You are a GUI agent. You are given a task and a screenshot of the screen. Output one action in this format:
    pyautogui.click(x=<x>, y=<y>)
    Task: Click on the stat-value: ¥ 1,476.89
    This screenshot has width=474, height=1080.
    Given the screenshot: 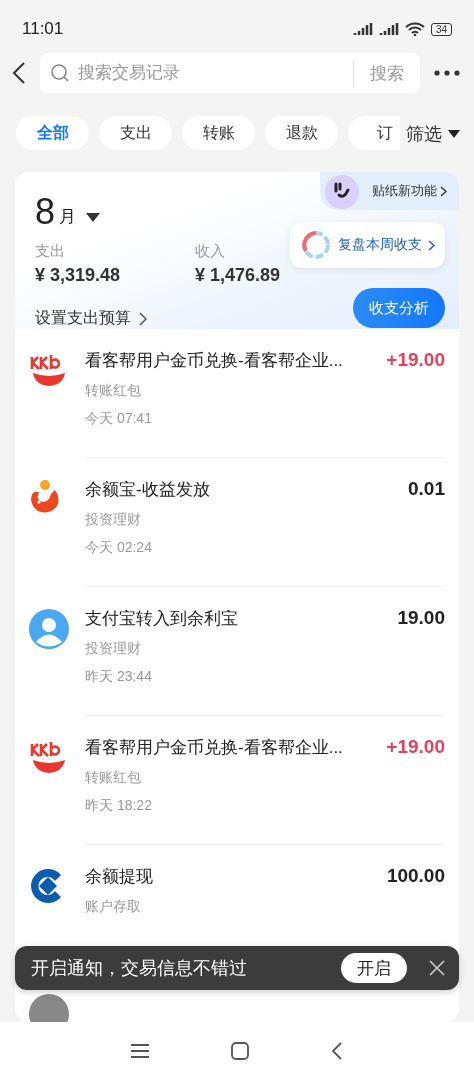 What is the action you would take?
    pyautogui.click(x=238, y=275)
    